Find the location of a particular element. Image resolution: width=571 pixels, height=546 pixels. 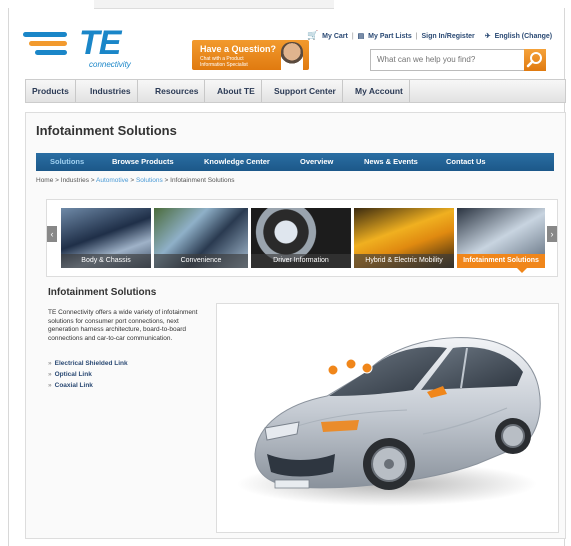

thumb-infotainment: Infotainment Solutions is located at coordinates (501, 238).